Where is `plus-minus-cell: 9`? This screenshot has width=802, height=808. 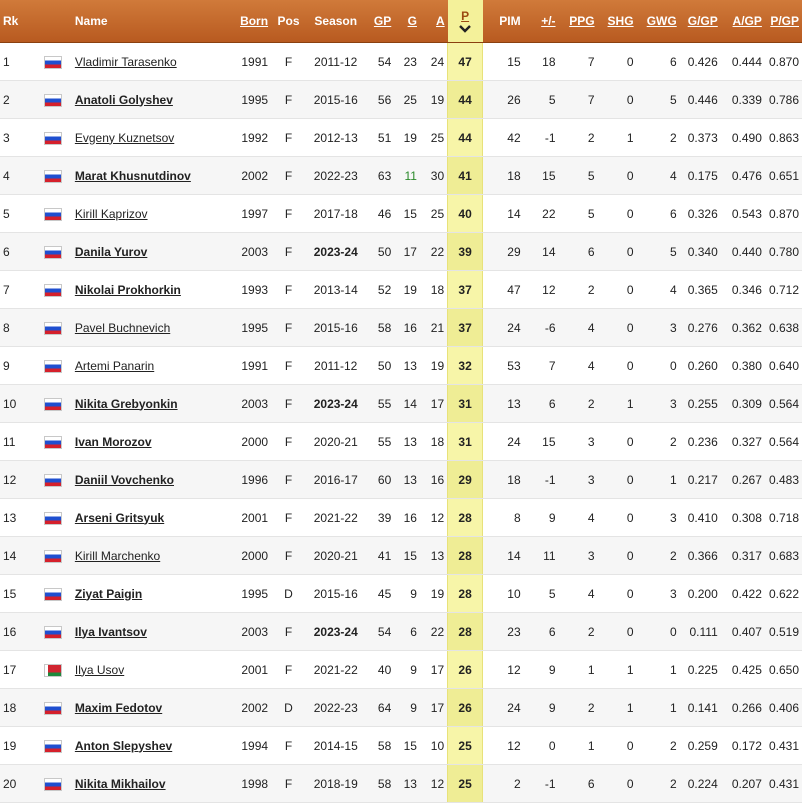
plus-minus-cell: 9 is located at coordinates (541, 707).